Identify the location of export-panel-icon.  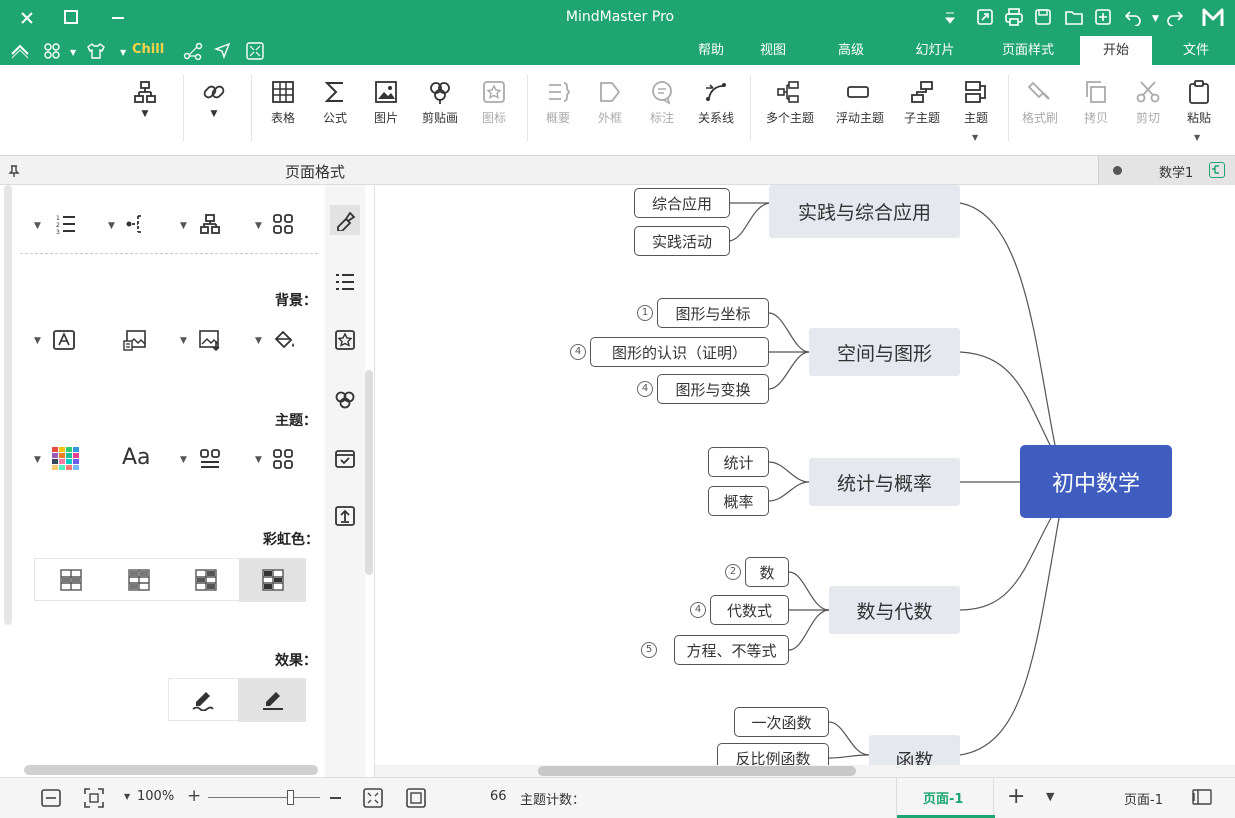
(345, 516).